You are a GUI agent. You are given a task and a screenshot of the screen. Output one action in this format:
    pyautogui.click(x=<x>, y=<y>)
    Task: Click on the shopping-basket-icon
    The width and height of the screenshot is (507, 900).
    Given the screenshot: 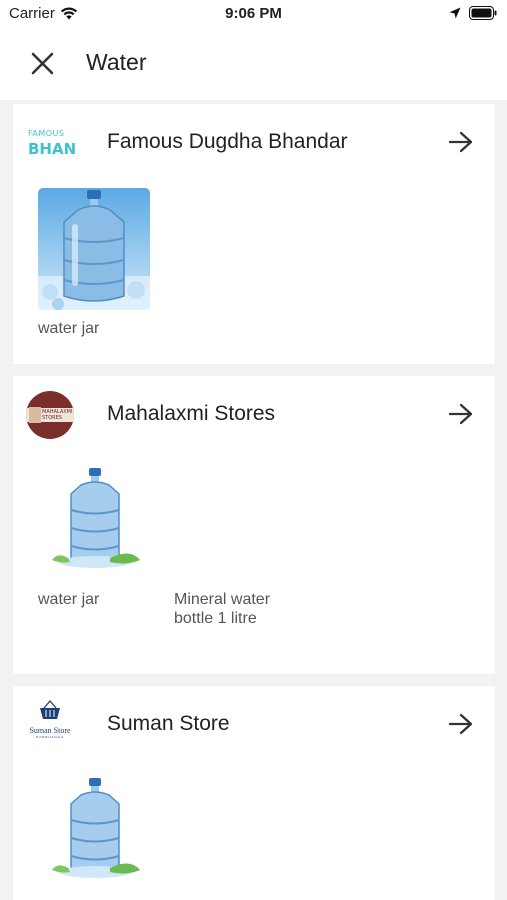 What is the action you would take?
    pyautogui.click(x=50, y=709)
    